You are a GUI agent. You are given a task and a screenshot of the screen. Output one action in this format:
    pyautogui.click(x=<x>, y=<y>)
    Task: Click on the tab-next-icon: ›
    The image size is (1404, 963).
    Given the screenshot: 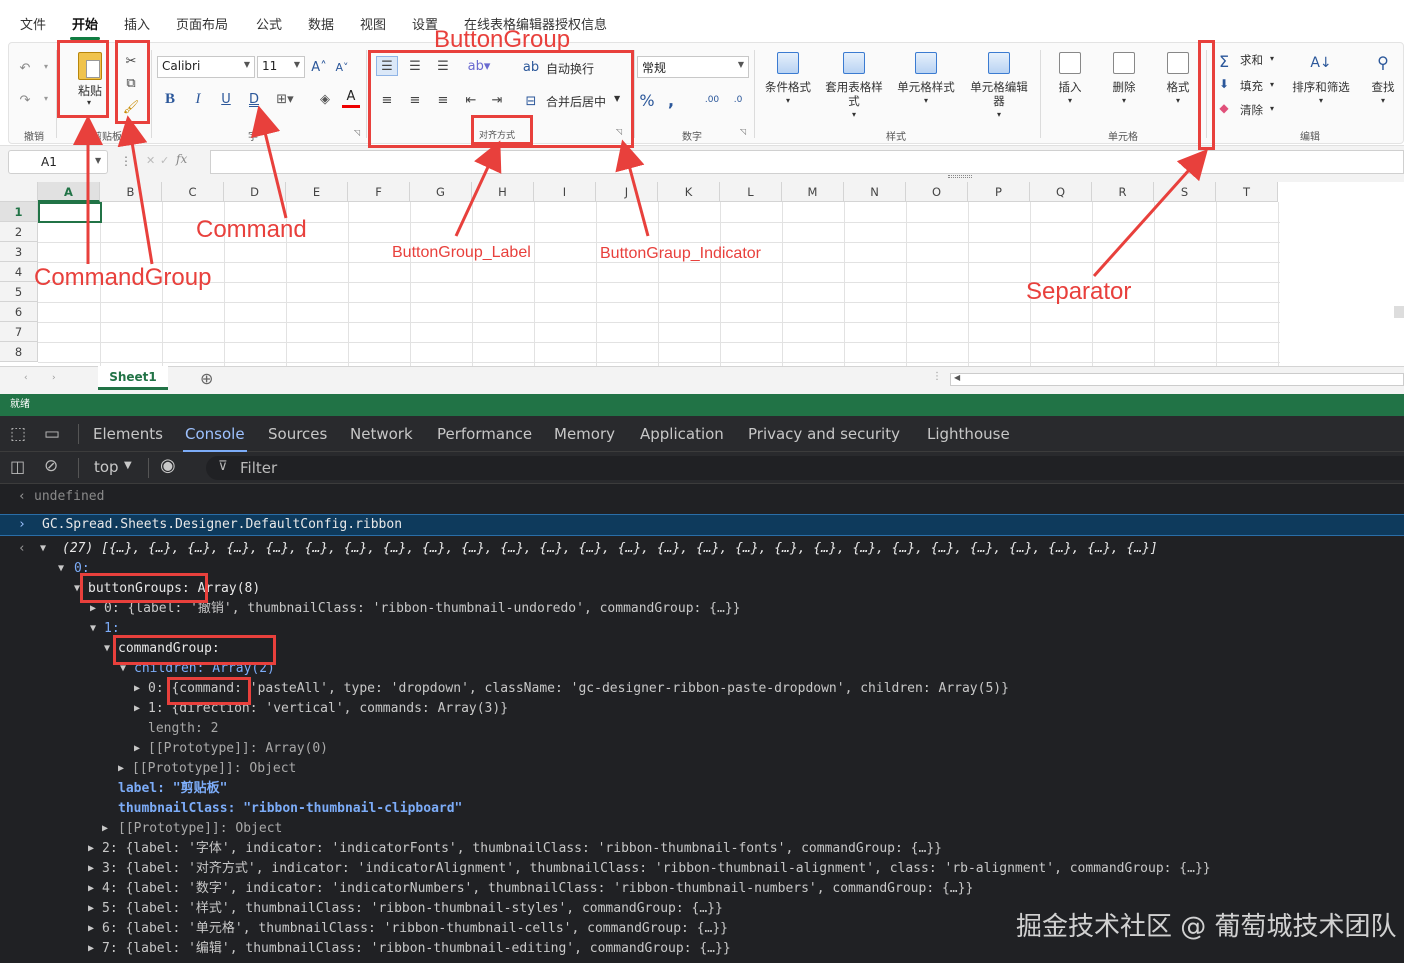 What is the action you would take?
    pyautogui.click(x=54, y=378)
    